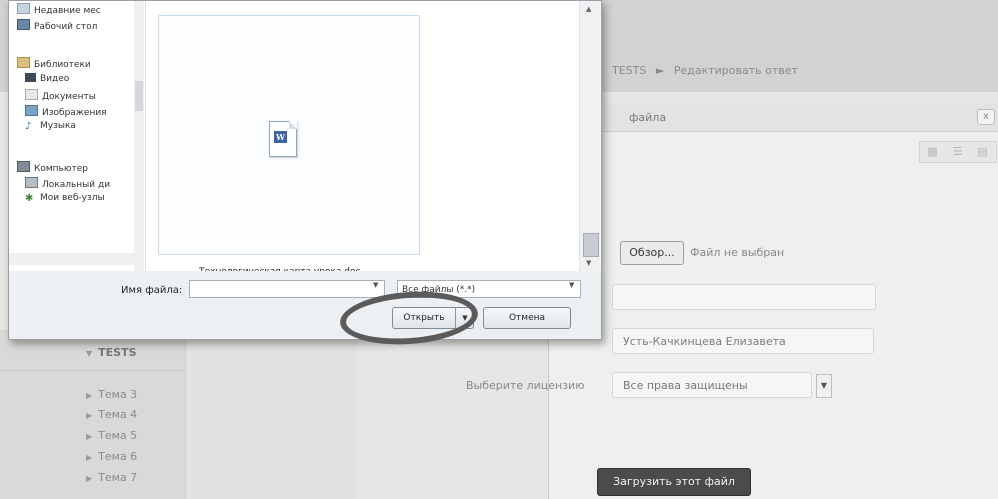  Describe the element at coordinates (111, 394) in the screenshot. I see `sidebar-item-tema-3: ▶ Тема 3` at that location.